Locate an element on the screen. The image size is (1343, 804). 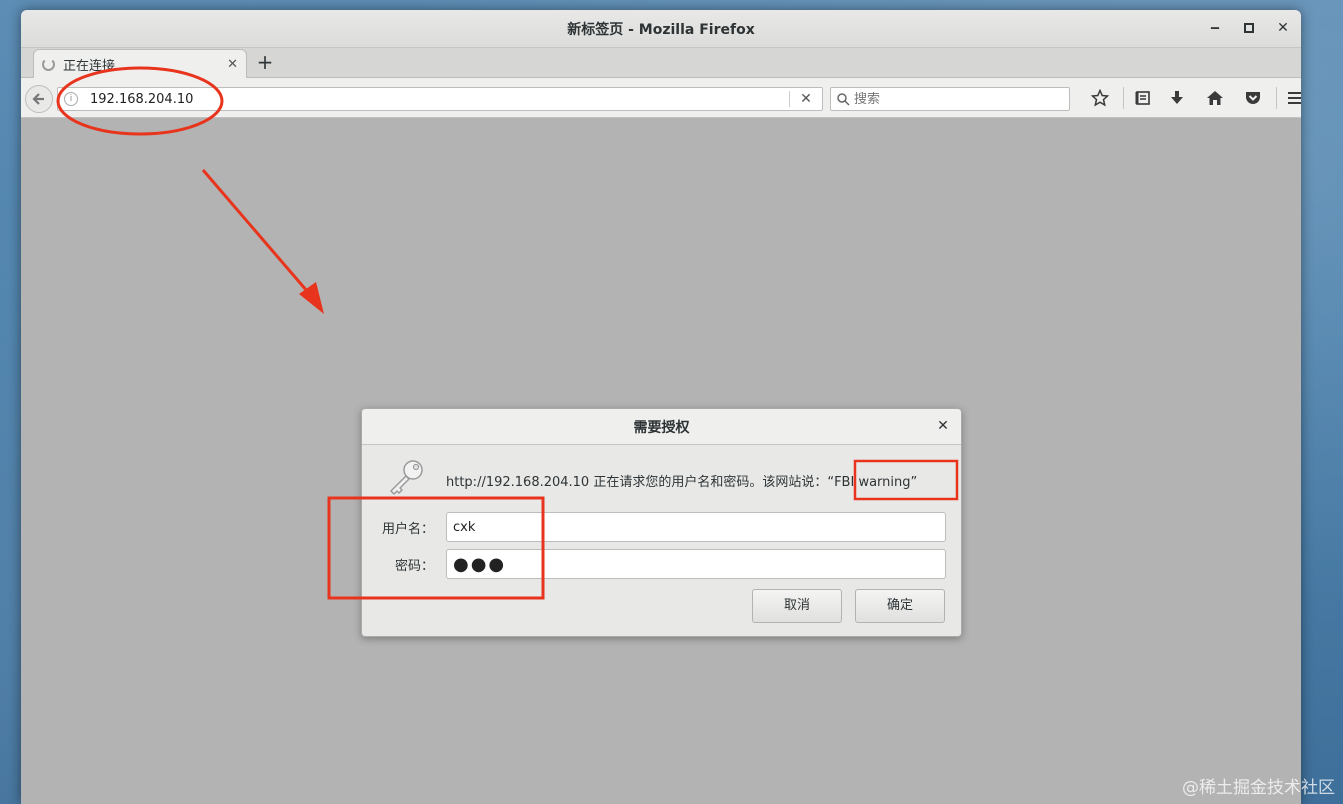
username-label: 用户名： is located at coordinates (407, 529).